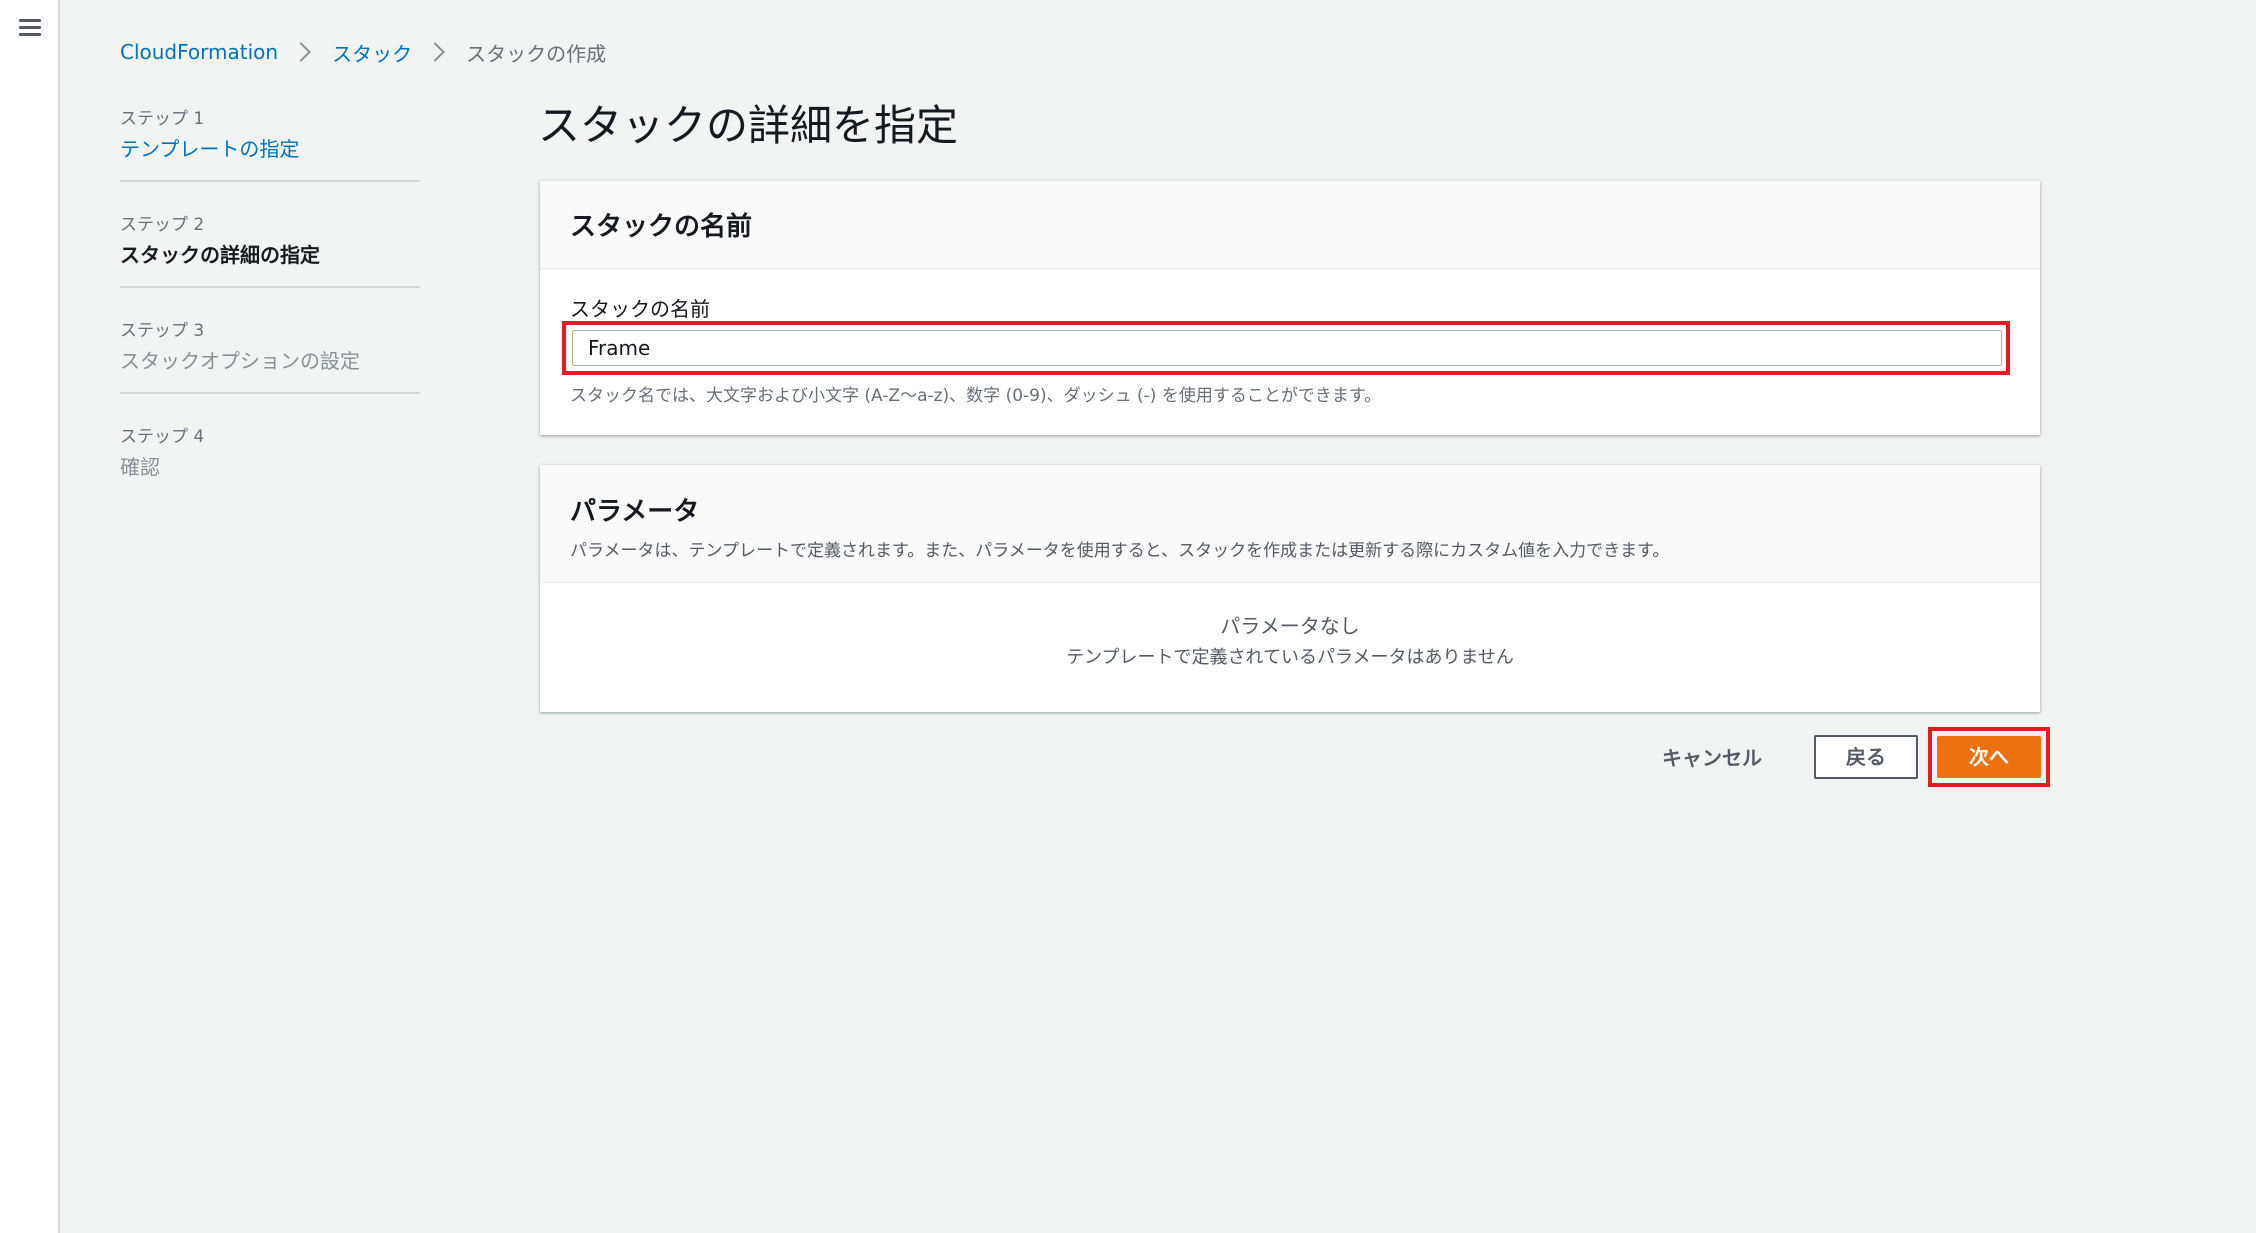  What do you see at coordinates (220, 255) in the screenshot?
I see `step-current-stack-details: スタックの詳細の指定` at bounding box center [220, 255].